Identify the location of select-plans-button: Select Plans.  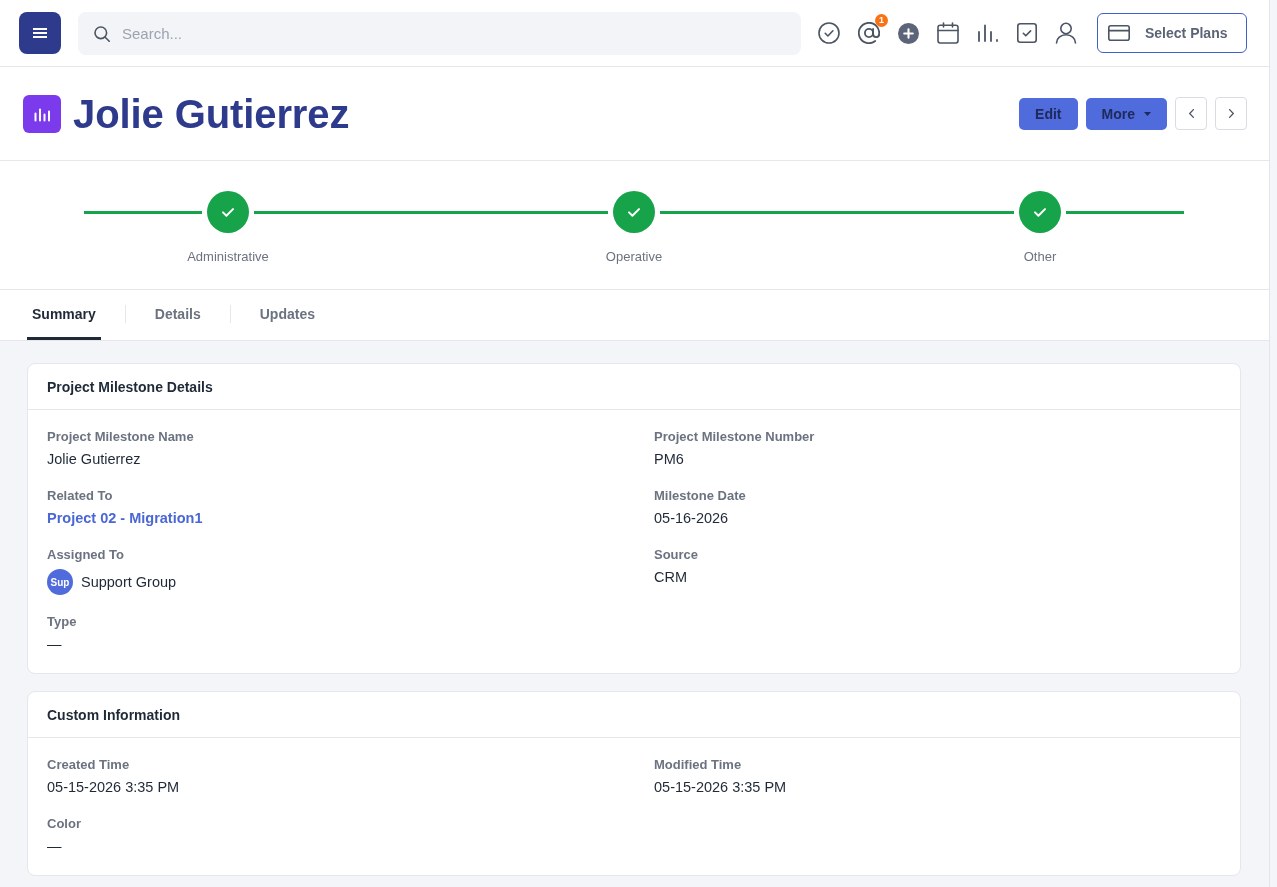
(1172, 33).